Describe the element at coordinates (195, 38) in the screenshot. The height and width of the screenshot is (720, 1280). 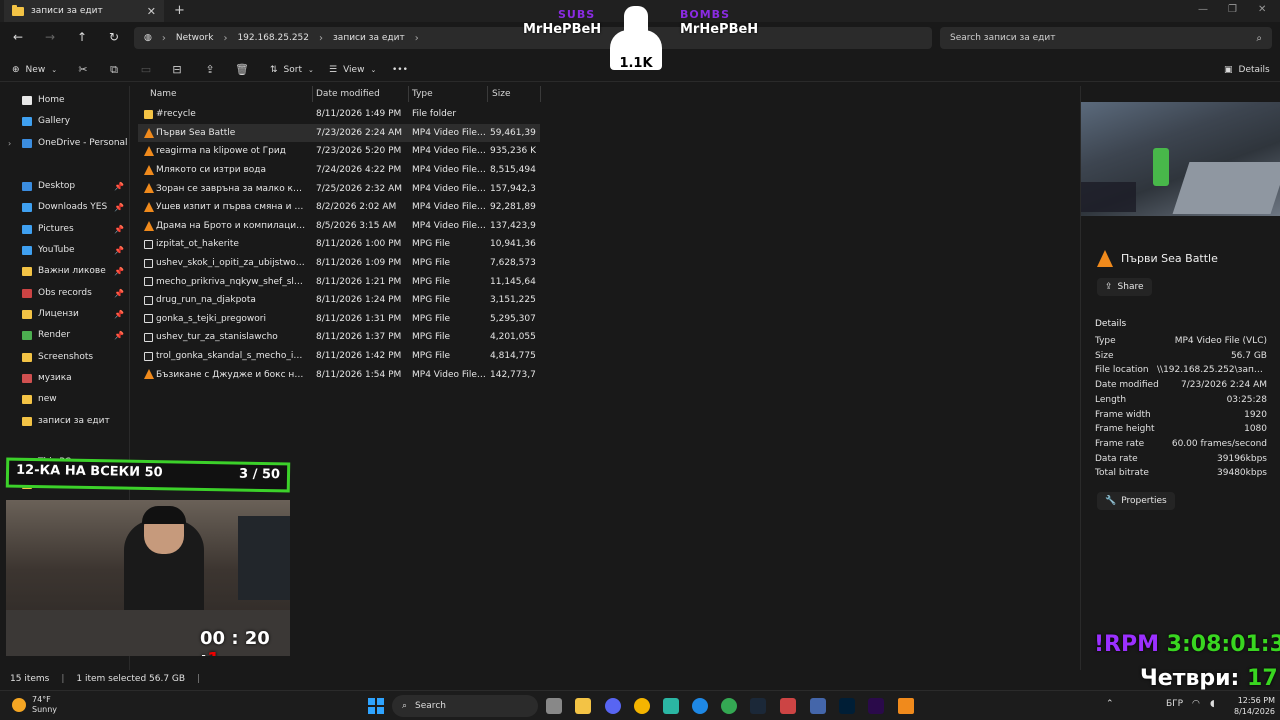
I see `breadcrumb-item: Network` at that location.